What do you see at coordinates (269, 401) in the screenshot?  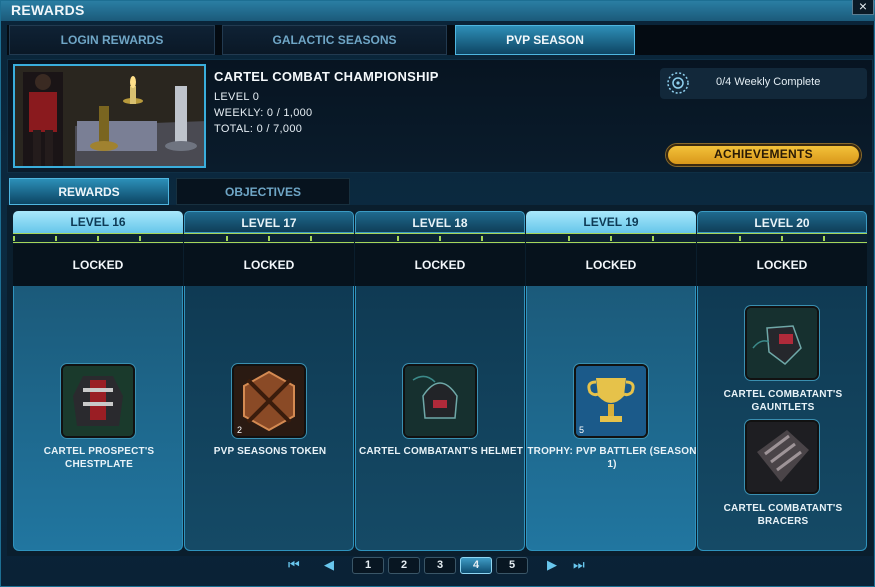 I see `token-icon: 2` at bounding box center [269, 401].